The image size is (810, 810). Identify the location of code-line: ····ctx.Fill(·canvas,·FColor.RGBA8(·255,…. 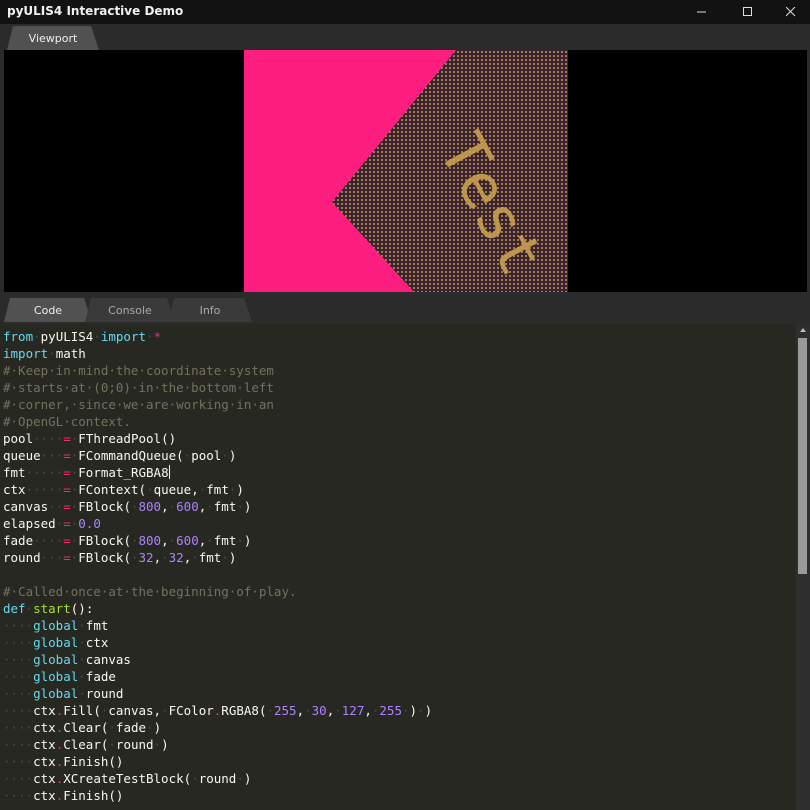
(217, 710).